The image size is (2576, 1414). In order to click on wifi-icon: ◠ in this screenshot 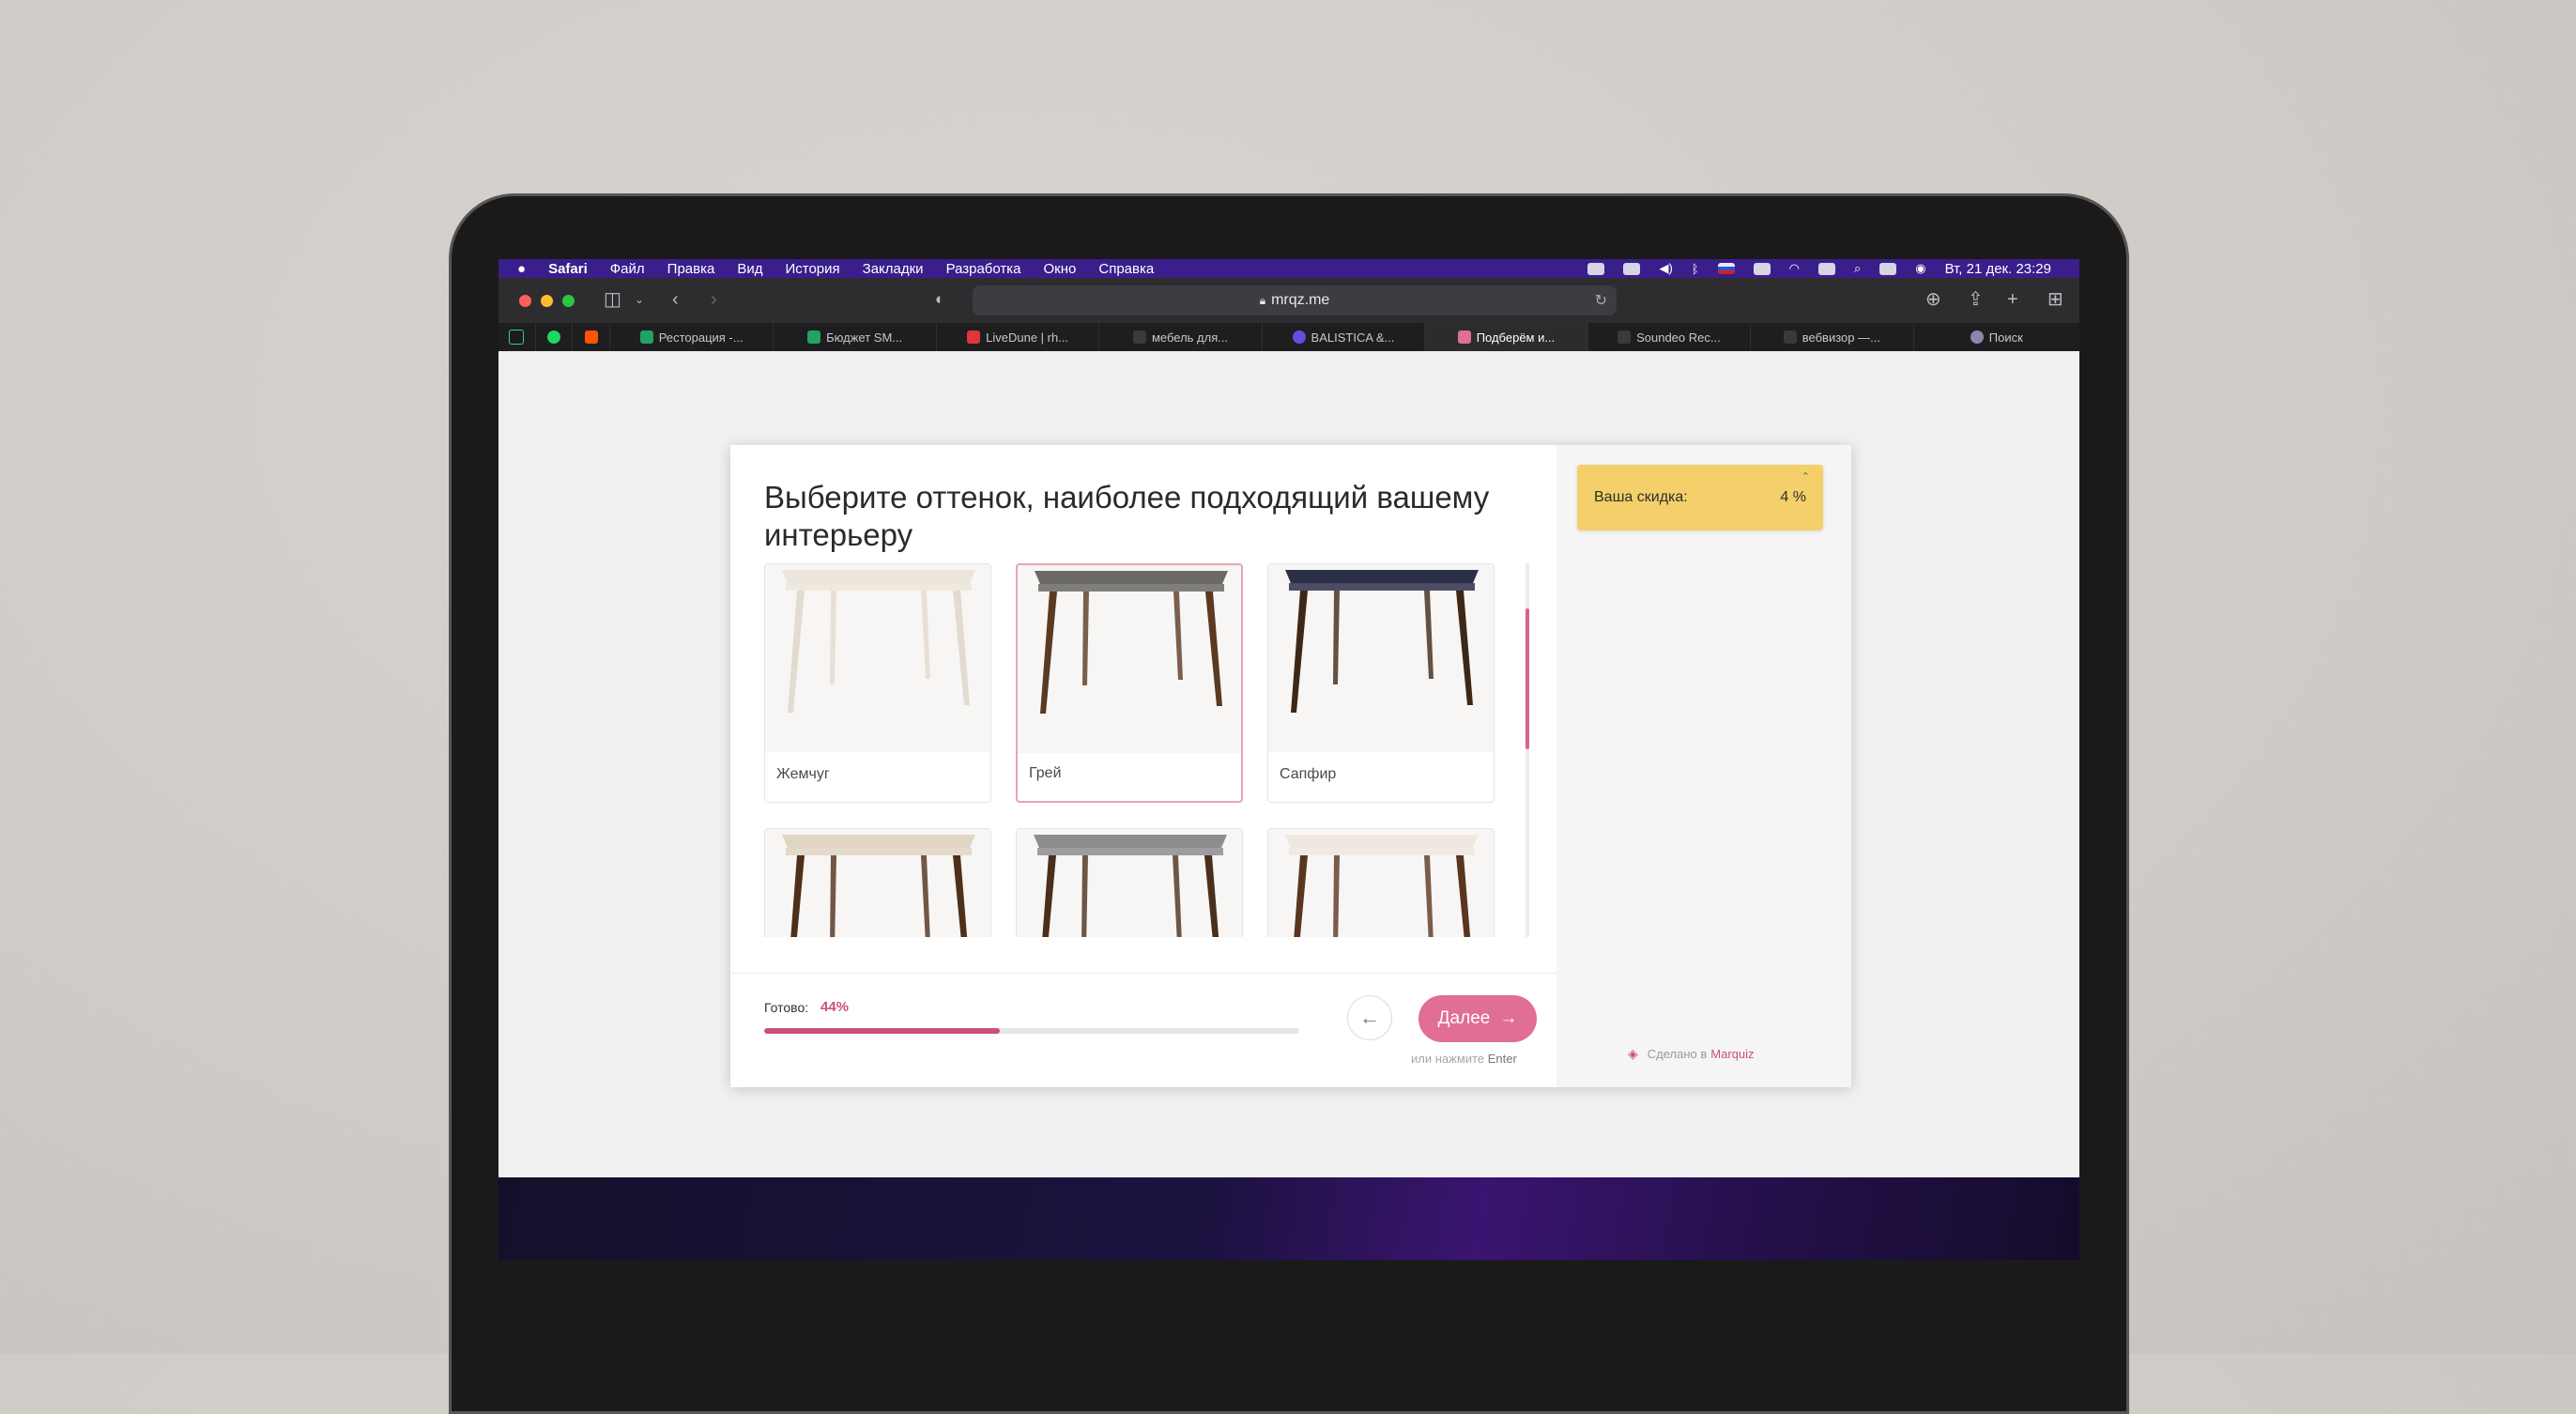, I will do `click(1795, 268)`.